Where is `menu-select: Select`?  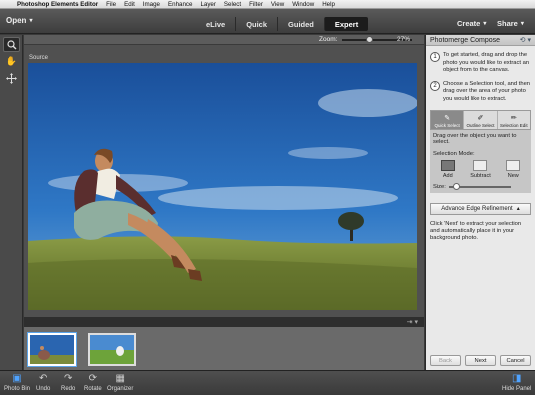
menu-select: Select is located at coordinates (232, 4).